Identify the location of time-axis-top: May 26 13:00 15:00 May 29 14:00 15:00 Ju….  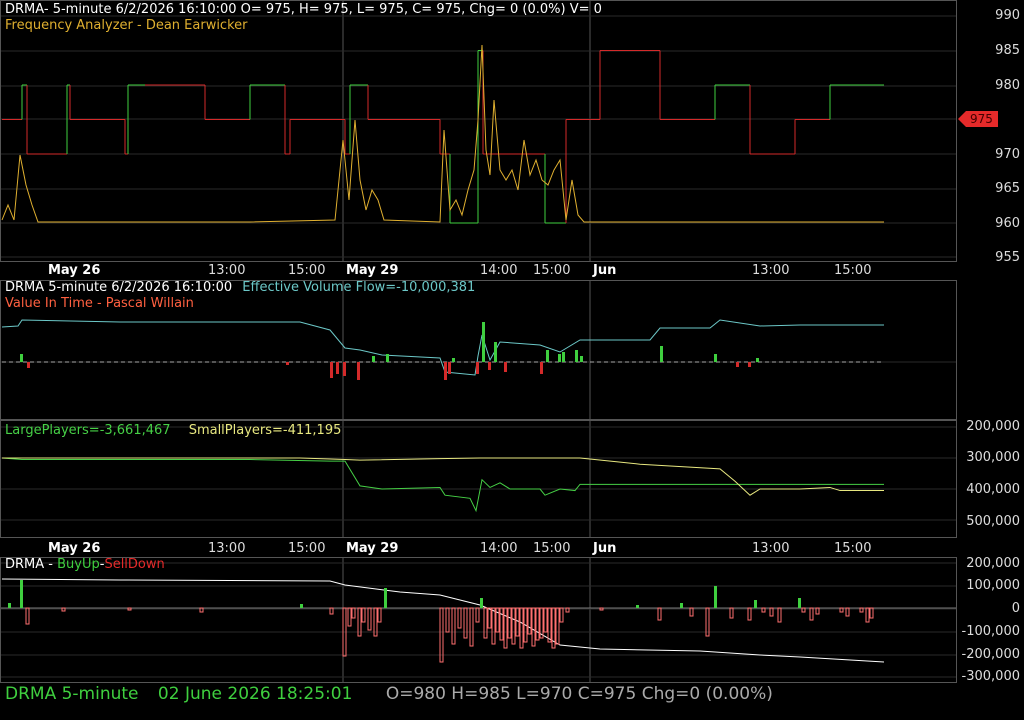
(478, 271).